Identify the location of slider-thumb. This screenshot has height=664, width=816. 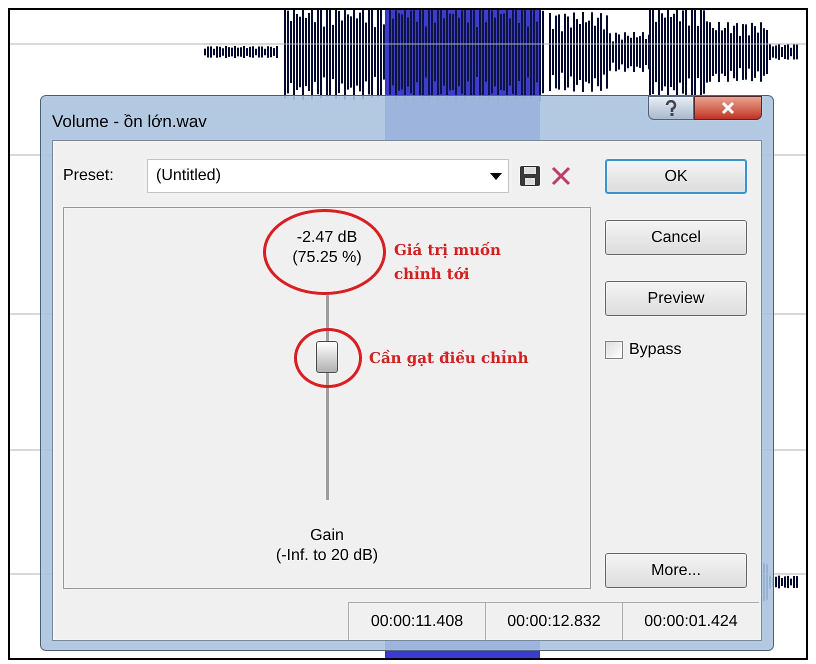
(327, 356).